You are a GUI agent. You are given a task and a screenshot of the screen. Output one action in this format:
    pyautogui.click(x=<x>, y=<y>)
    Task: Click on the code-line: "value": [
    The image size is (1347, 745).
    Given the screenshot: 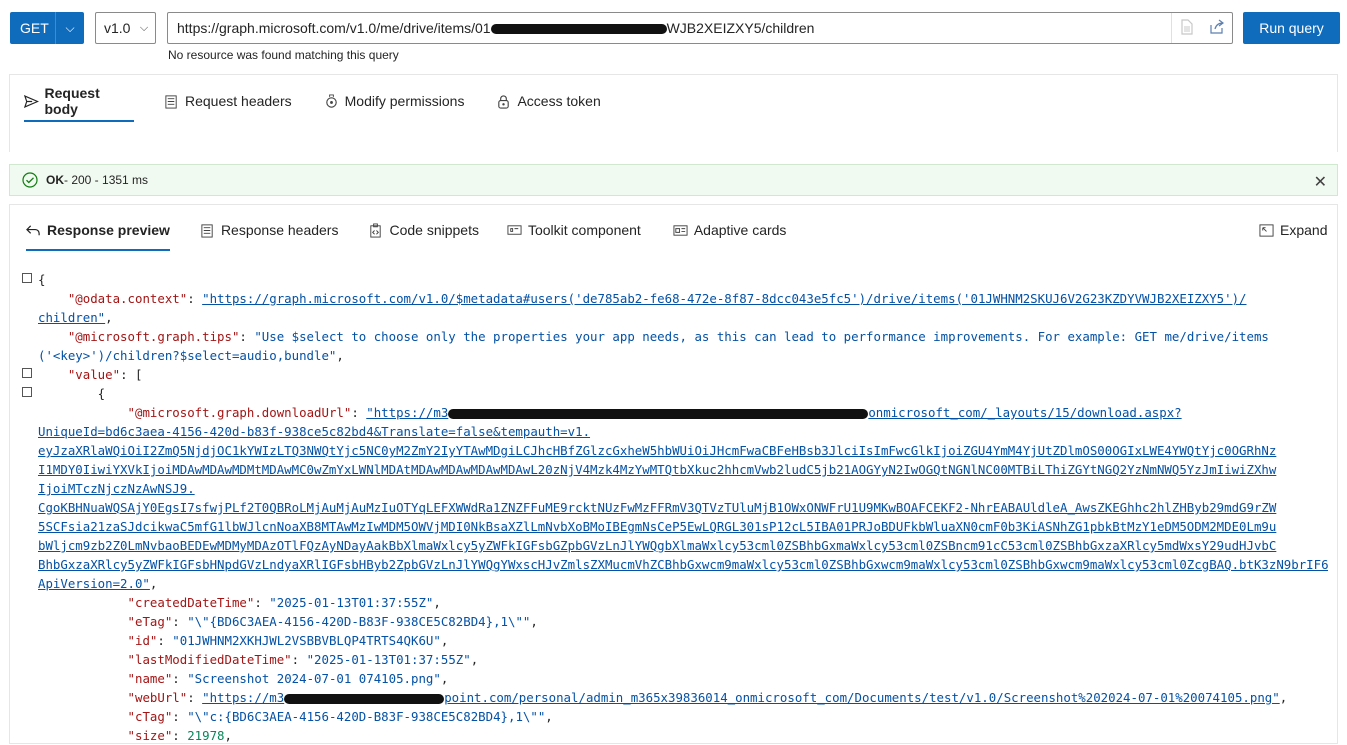 What is the action you would take?
    pyautogui.click(x=105, y=374)
    